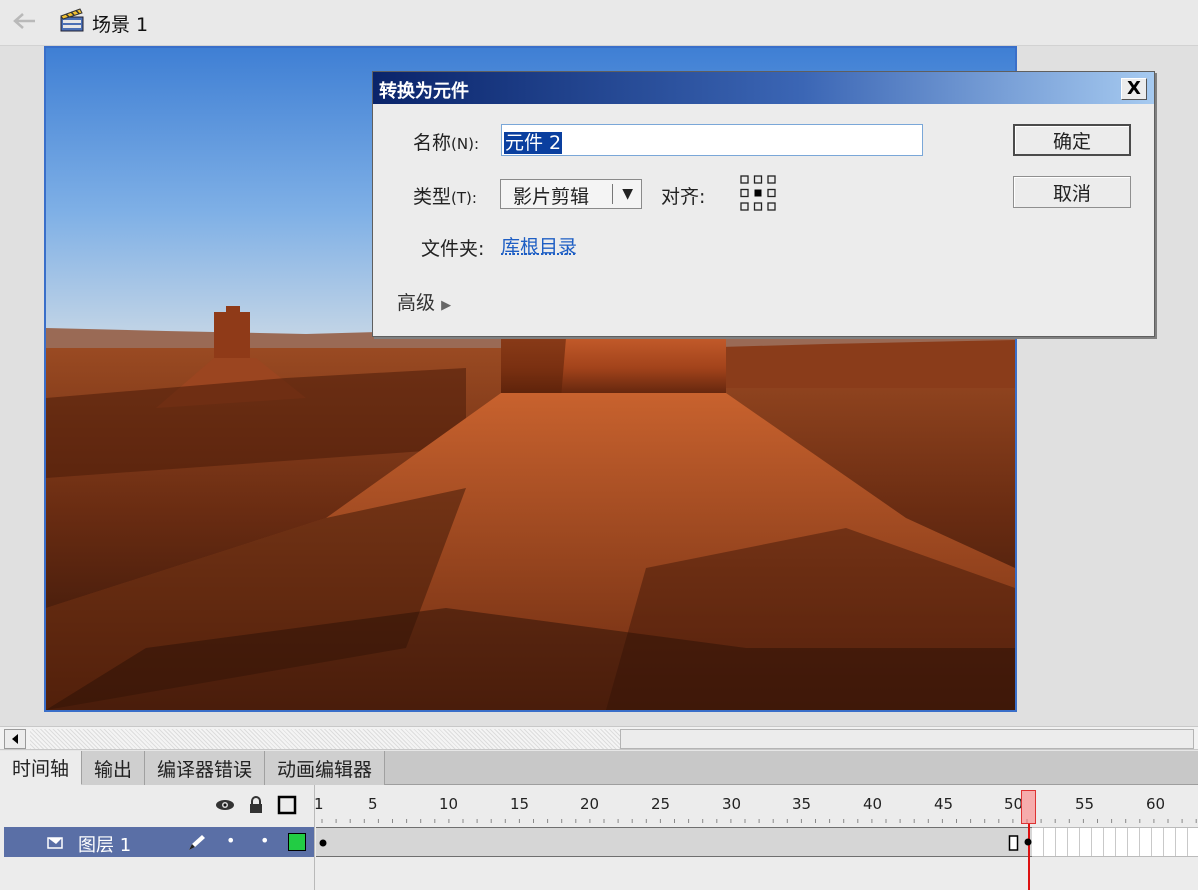  What do you see at coordinates (1156, 804) in the screenshot?
I see `ruler-label: 60` at bounding box center [1156, 804].